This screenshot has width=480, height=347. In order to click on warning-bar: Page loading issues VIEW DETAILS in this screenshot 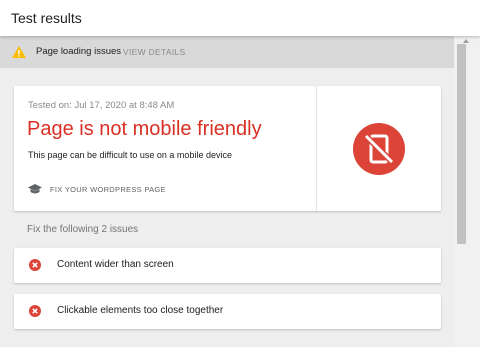, I will do `click(227, 52)`.